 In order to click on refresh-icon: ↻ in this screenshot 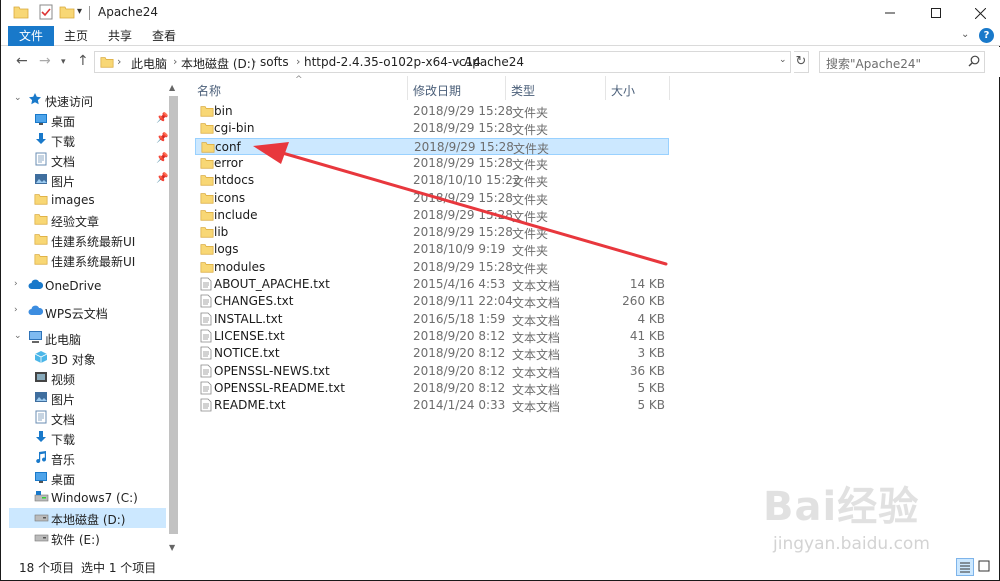, I will do `click(801, 62)`.